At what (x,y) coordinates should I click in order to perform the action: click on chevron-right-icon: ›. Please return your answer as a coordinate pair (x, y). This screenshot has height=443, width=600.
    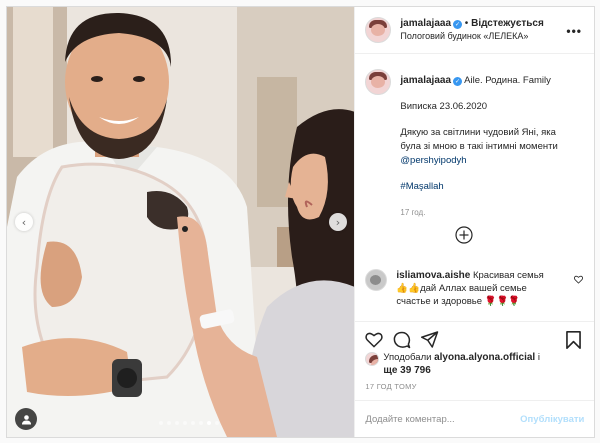
    Looking at the image, I should click on (338, 222).